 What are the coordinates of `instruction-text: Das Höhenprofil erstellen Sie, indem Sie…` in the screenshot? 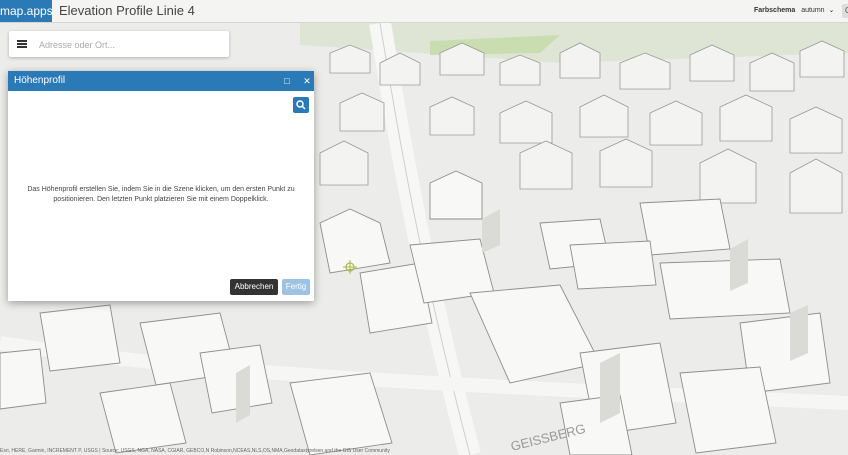 It's located at (161, 194).